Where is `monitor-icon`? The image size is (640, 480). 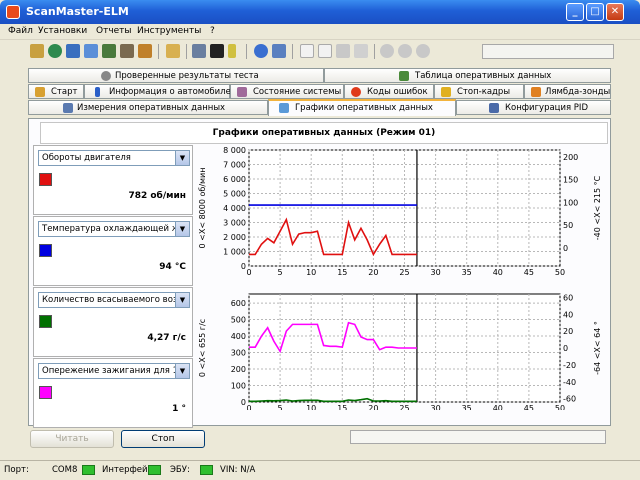
monitor-icon is located at coordinates (73, 51).